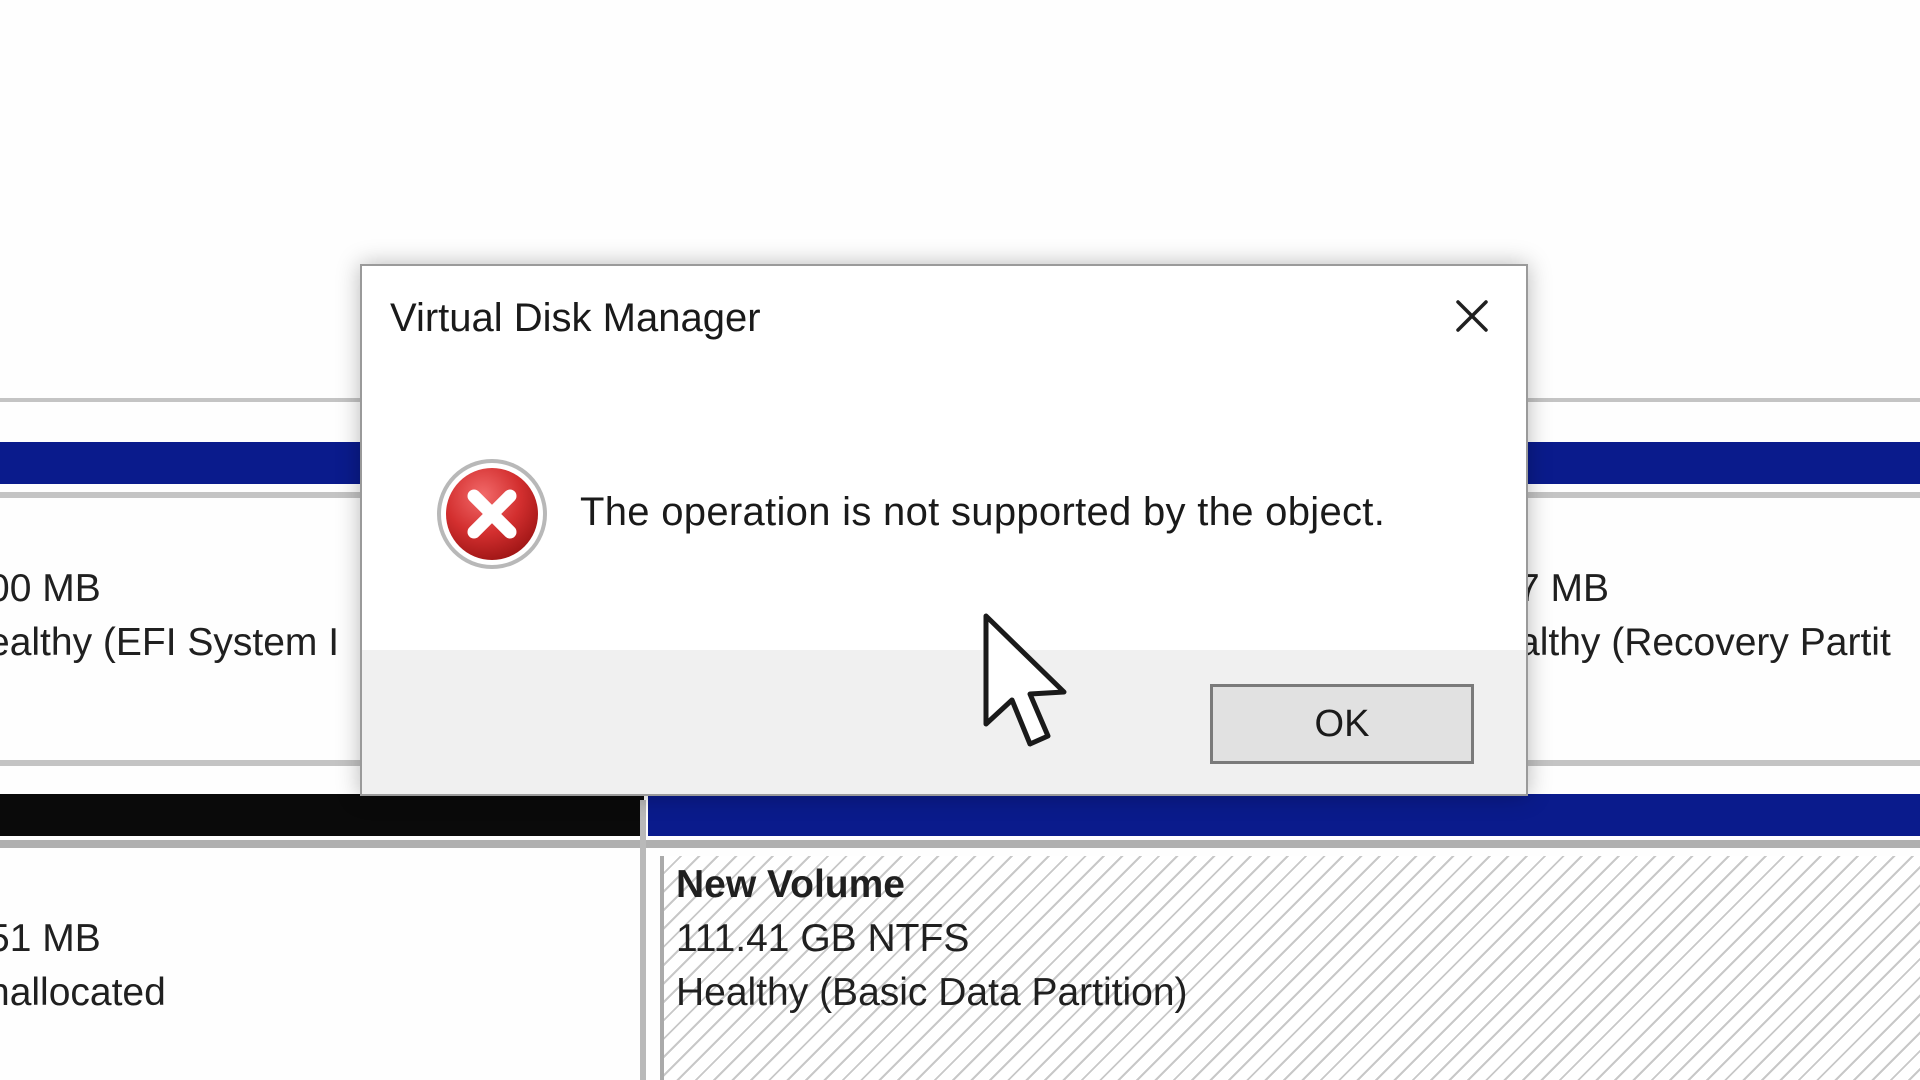 The height and width of the screenshot is (1080, 1920). I want to click on partition-bar-new-volume, so click(1284, 815).